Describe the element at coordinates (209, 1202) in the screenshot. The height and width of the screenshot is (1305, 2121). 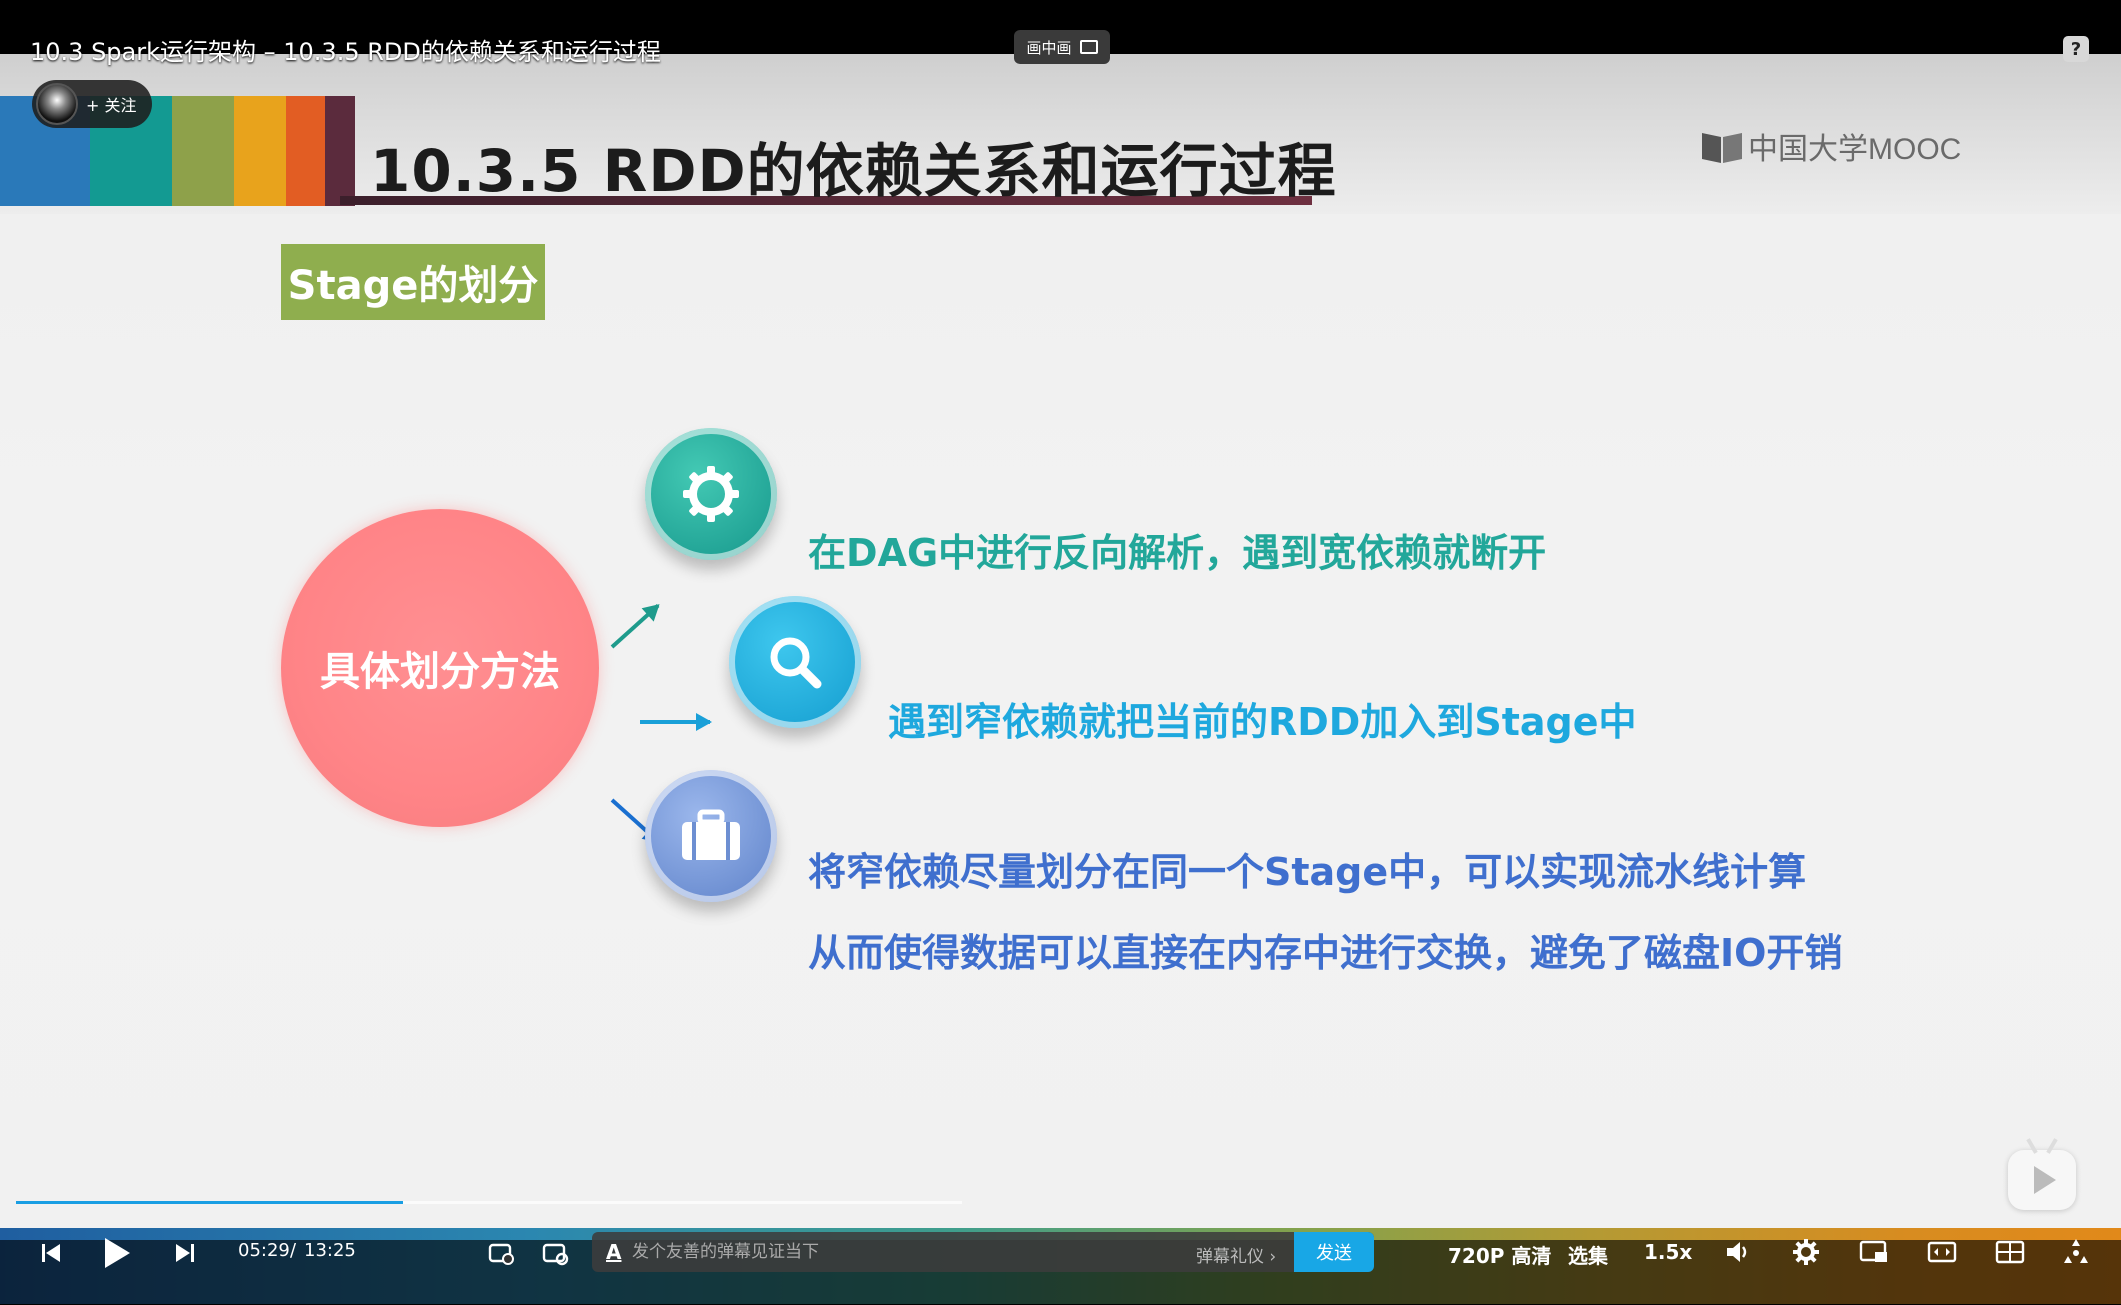
I see `progress-fill` at that location.